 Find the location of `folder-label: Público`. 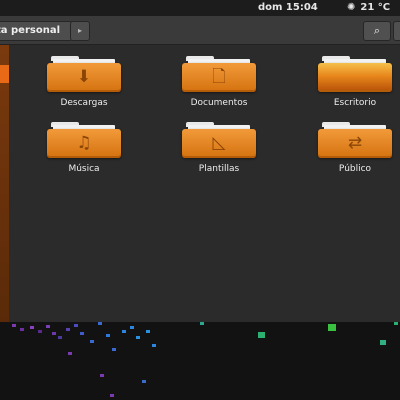

folder-label: Público is located at coordinates (355, 169).